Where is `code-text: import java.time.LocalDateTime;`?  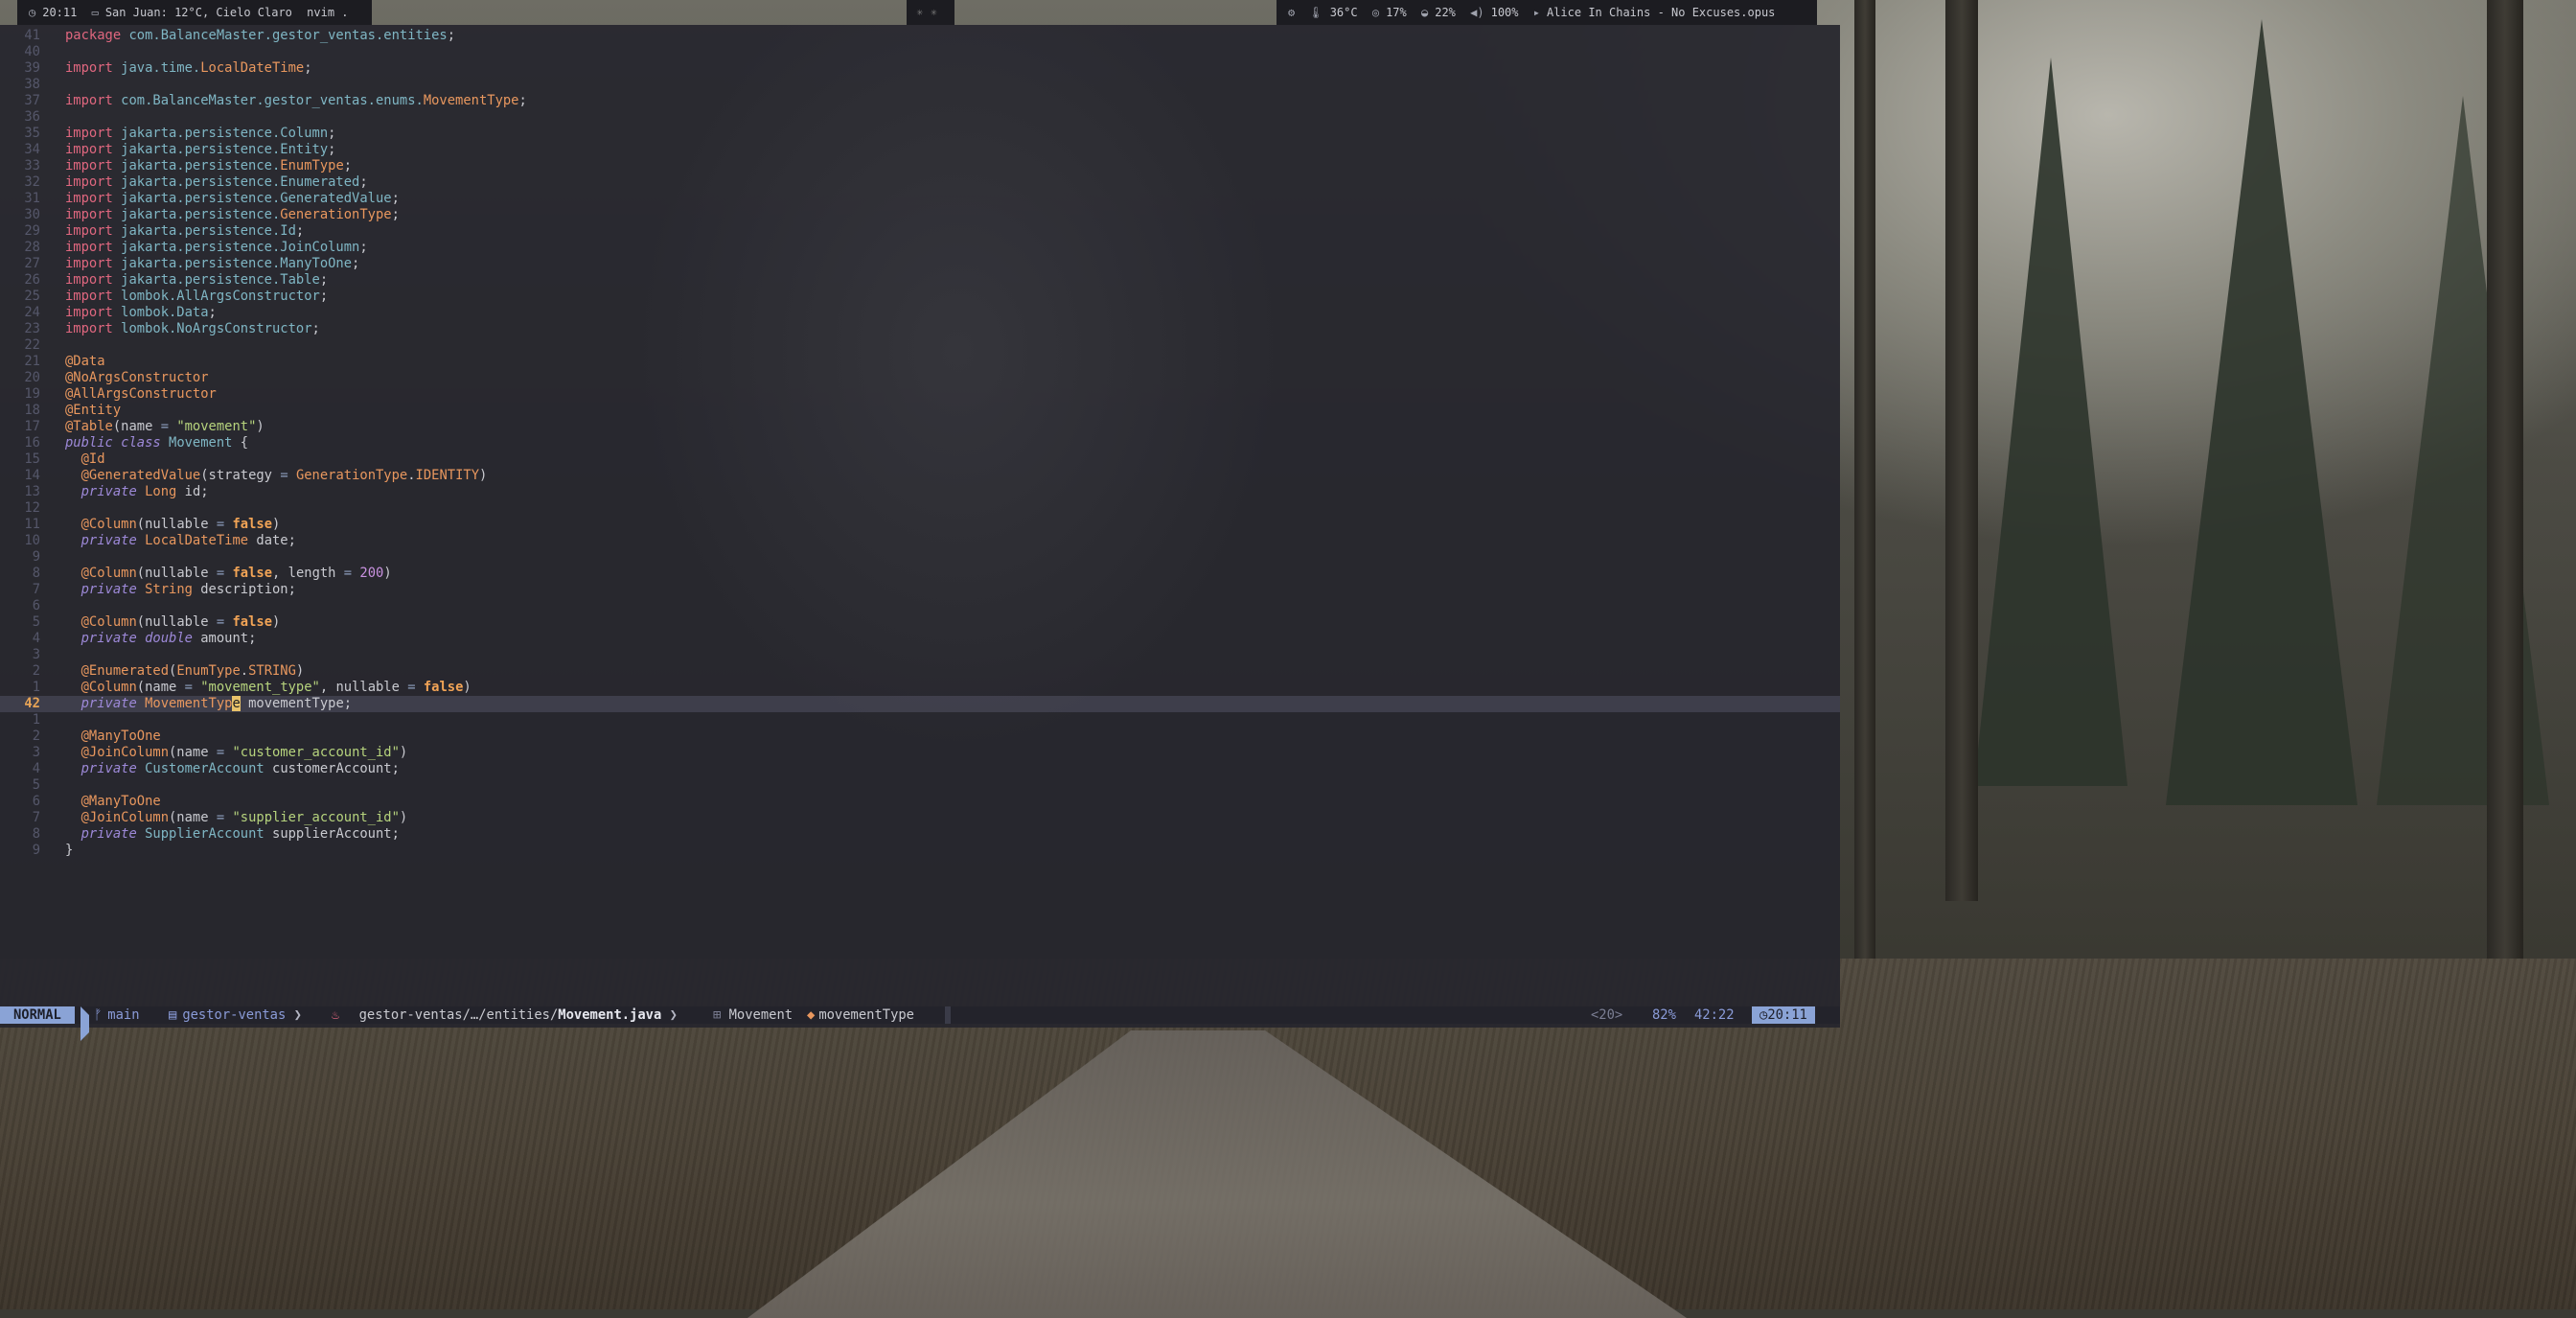
code-text: import java.time.LocalDateTime; is located at coordinates (188, 68).